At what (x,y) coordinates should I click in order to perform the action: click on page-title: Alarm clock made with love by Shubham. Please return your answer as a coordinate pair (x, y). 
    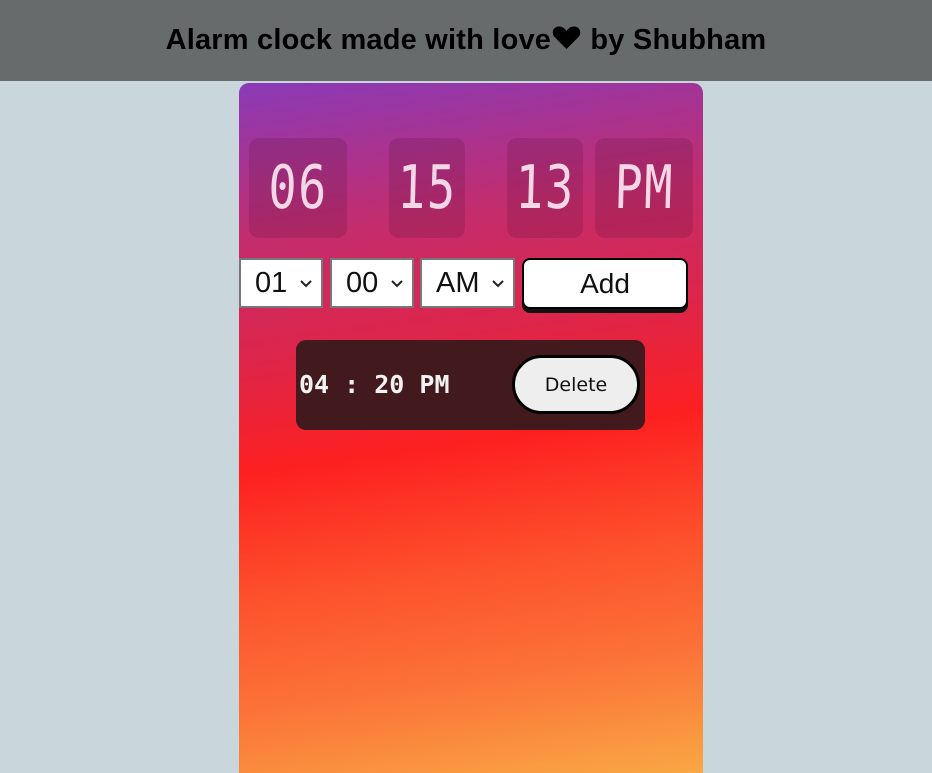
    Looking at the image, I should click on (466, 41).